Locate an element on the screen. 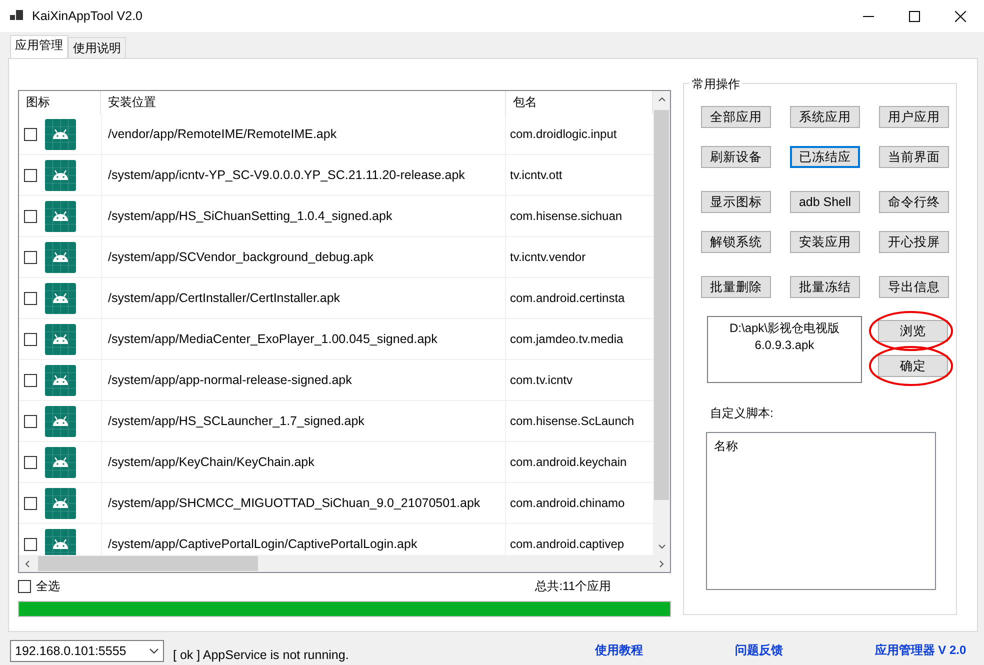 The image size is (984, 665). action-button: 当前界面 is located at coordinates (914, 157).